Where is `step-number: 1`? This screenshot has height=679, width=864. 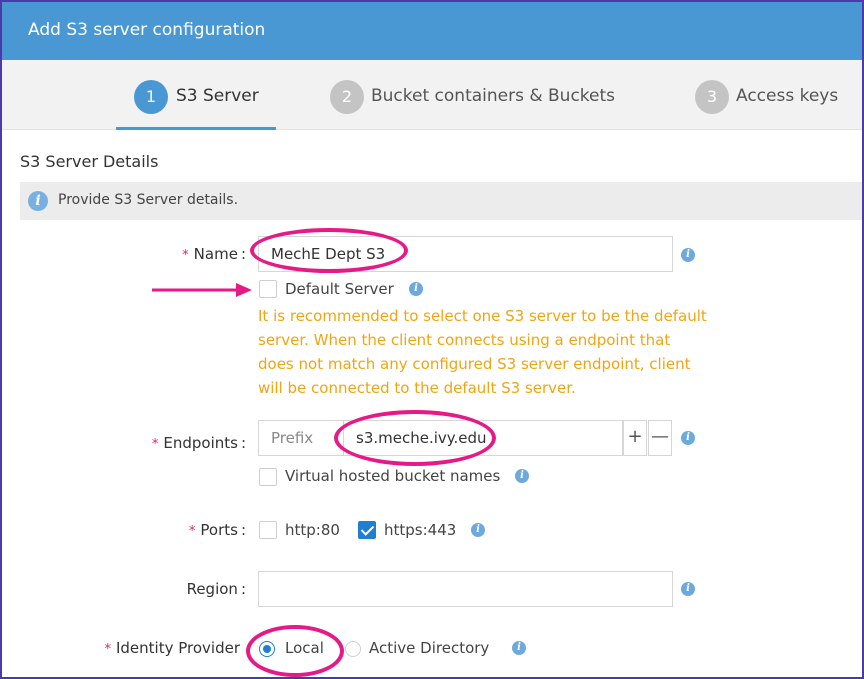 step-number: 1 is located at coordinates (151, 97).